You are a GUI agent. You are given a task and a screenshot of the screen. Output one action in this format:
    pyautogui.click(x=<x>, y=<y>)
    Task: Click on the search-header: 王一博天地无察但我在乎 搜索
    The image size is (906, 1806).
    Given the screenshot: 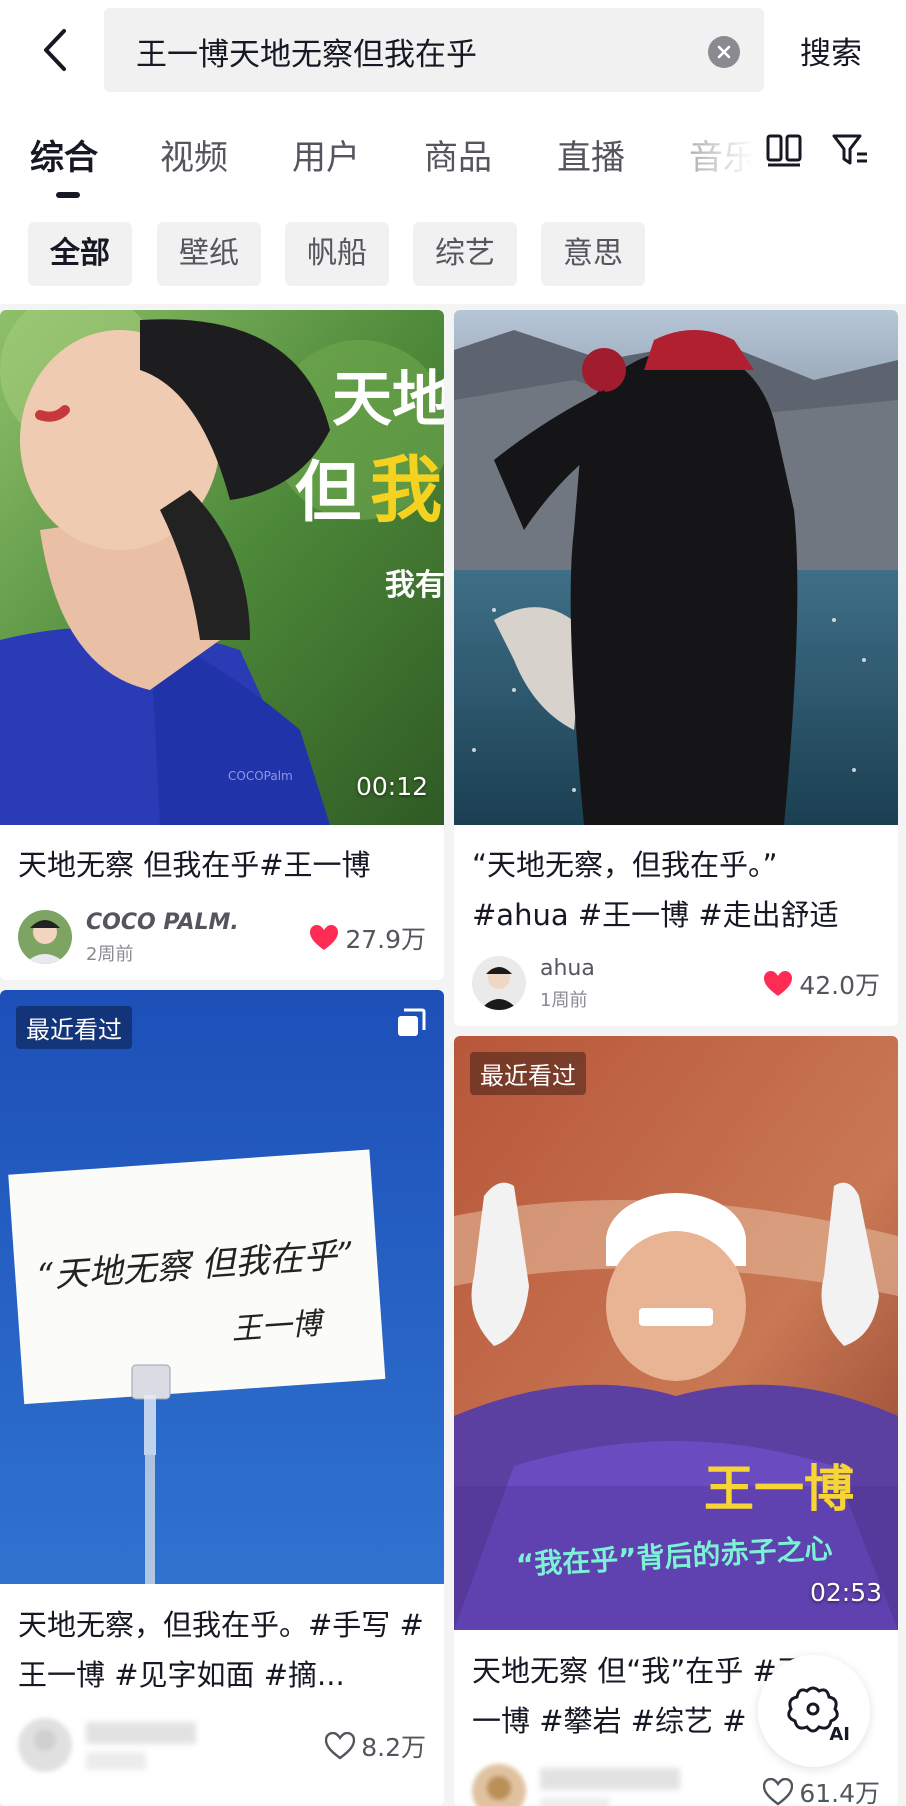 What is the action you would take?
    pyautogui.click(x=453, y=50)
    